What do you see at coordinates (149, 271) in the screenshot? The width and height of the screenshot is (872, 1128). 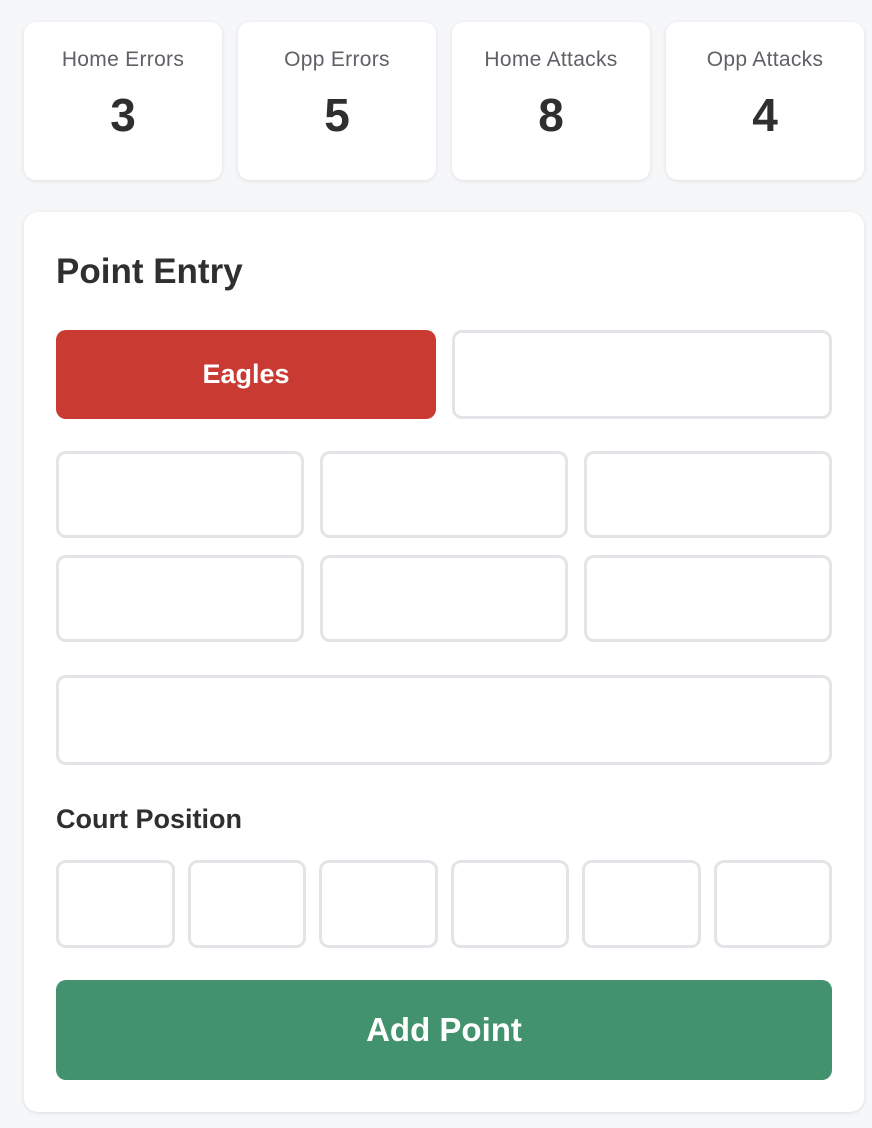 I see `panel-title: Point Entry` at bounding box center [149, 271].